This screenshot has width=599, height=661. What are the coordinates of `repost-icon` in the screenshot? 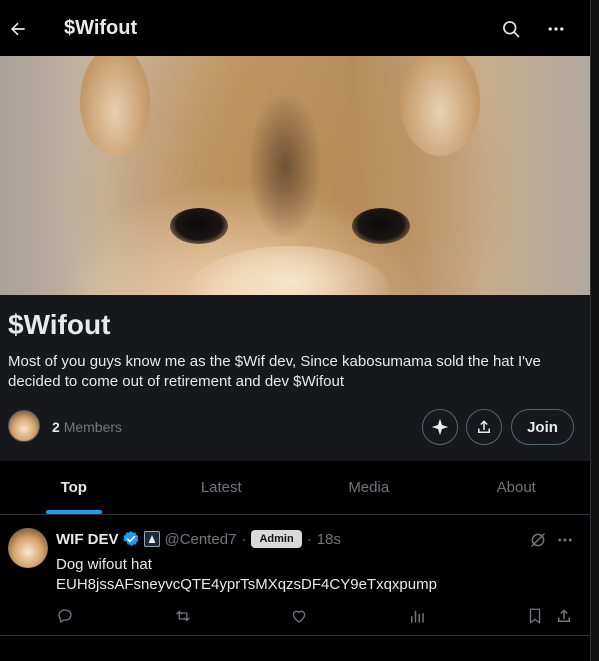 It's located at (183, 616).